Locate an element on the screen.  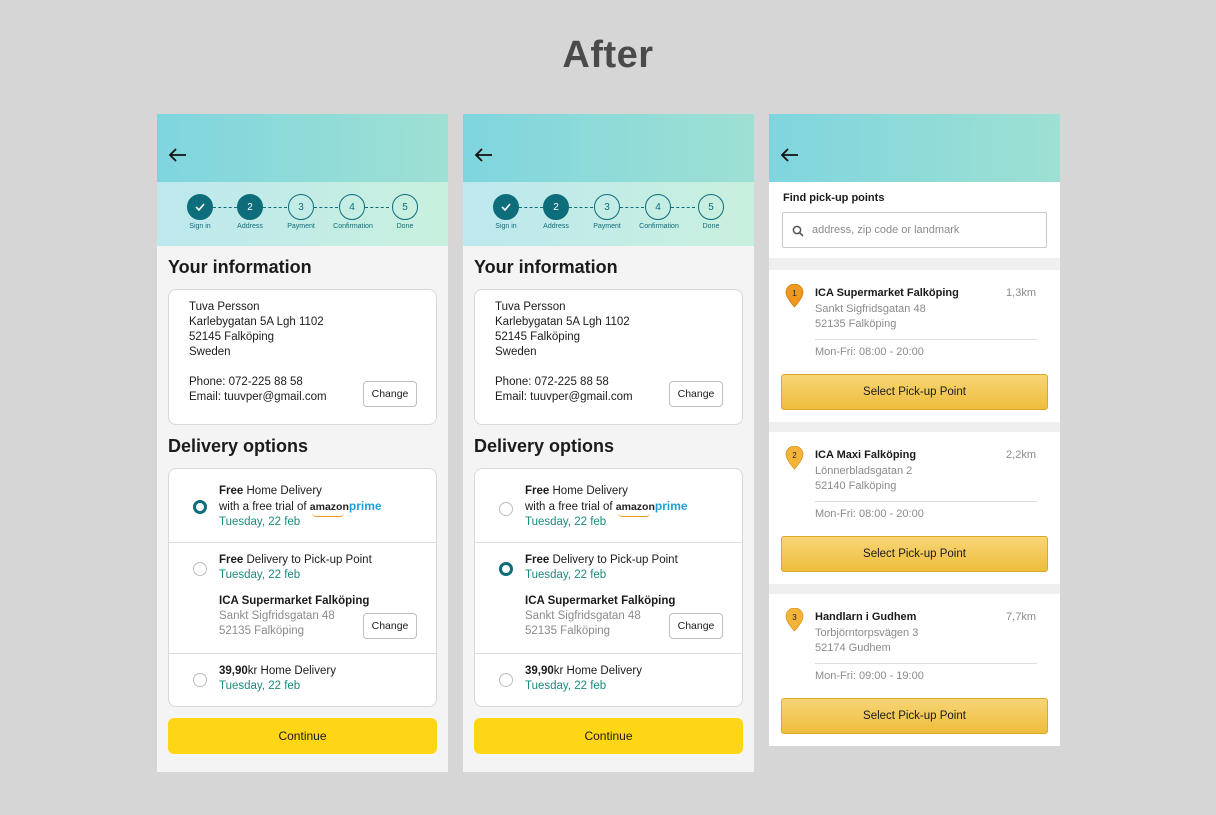
pickup-point-distance: 2,2km is located at coordinates (1021, 455).